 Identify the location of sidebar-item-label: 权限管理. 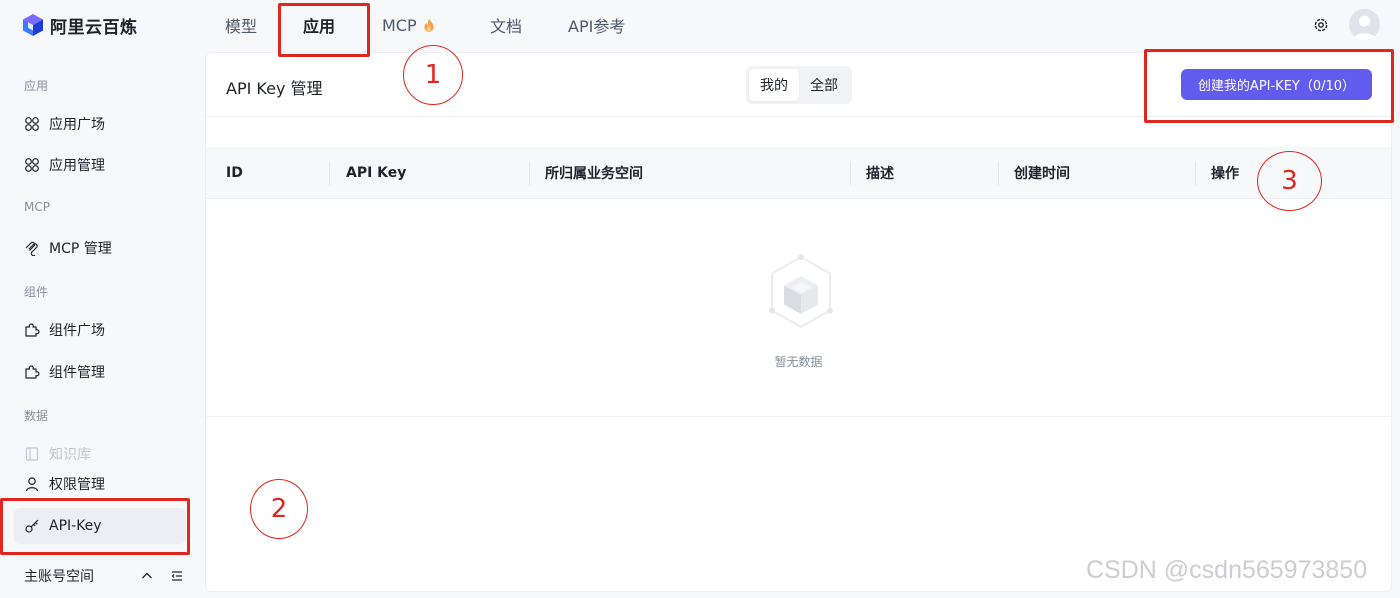
(77, 485).